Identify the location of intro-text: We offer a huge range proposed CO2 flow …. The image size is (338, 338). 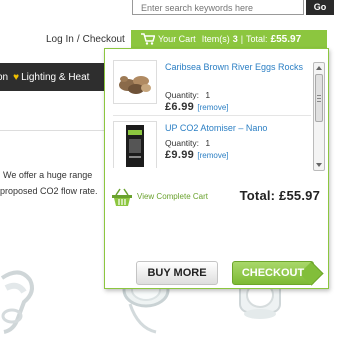
(49, 183).